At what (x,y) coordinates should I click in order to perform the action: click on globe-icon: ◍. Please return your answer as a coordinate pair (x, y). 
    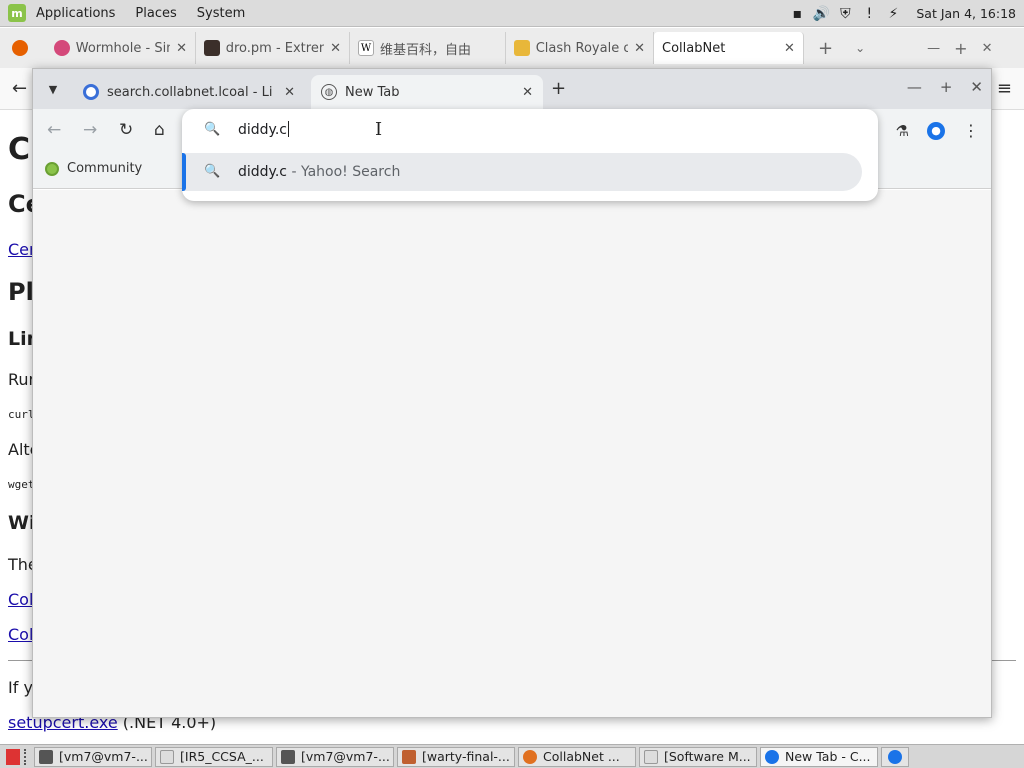
    Looking at the image, I should click on (329, 92).